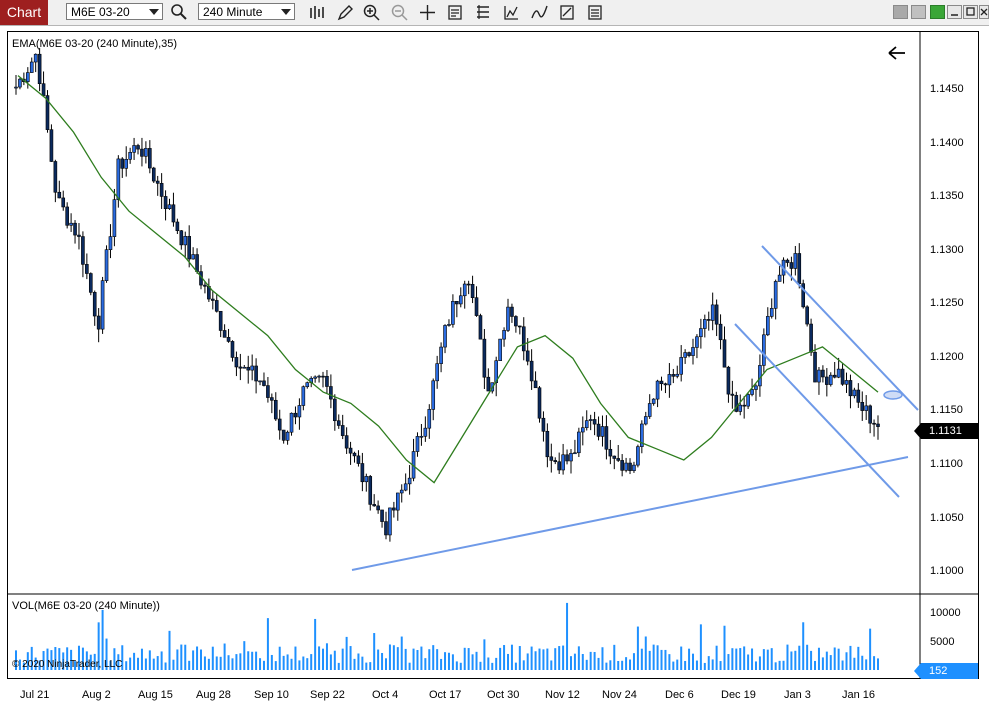  I want to click on channel-upper-line, so click(840, 328).